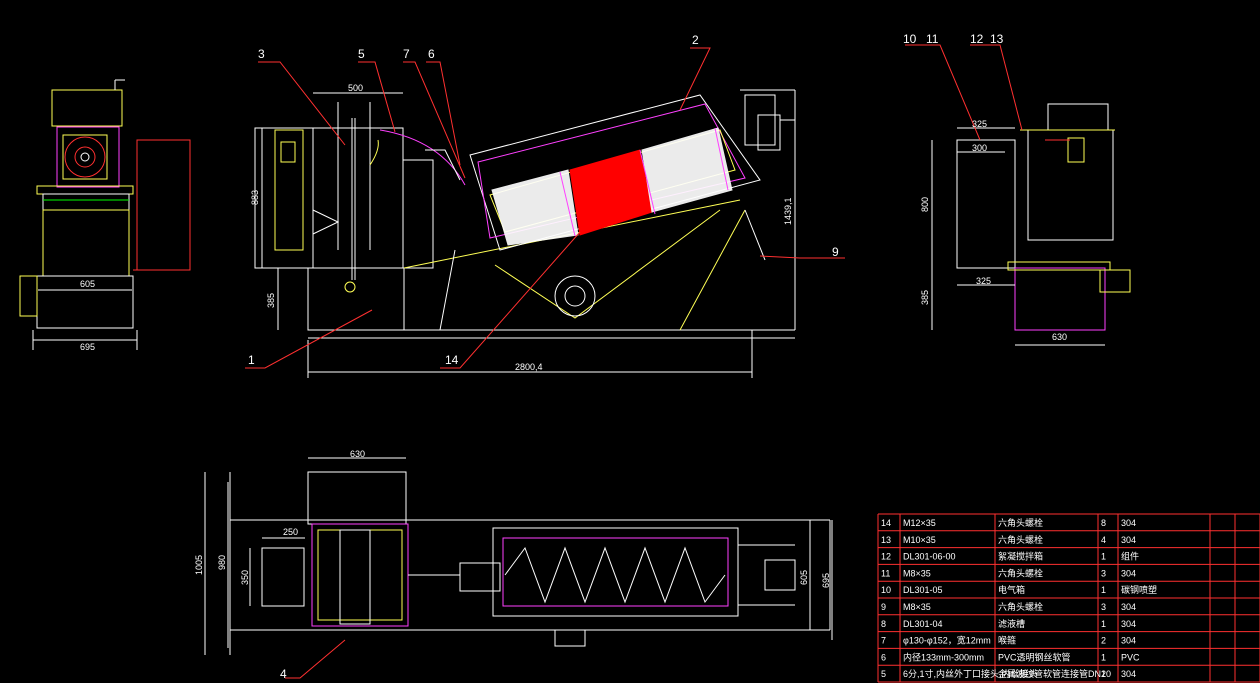  I want to click on bom-cell-no: 9, so click(883, 607).